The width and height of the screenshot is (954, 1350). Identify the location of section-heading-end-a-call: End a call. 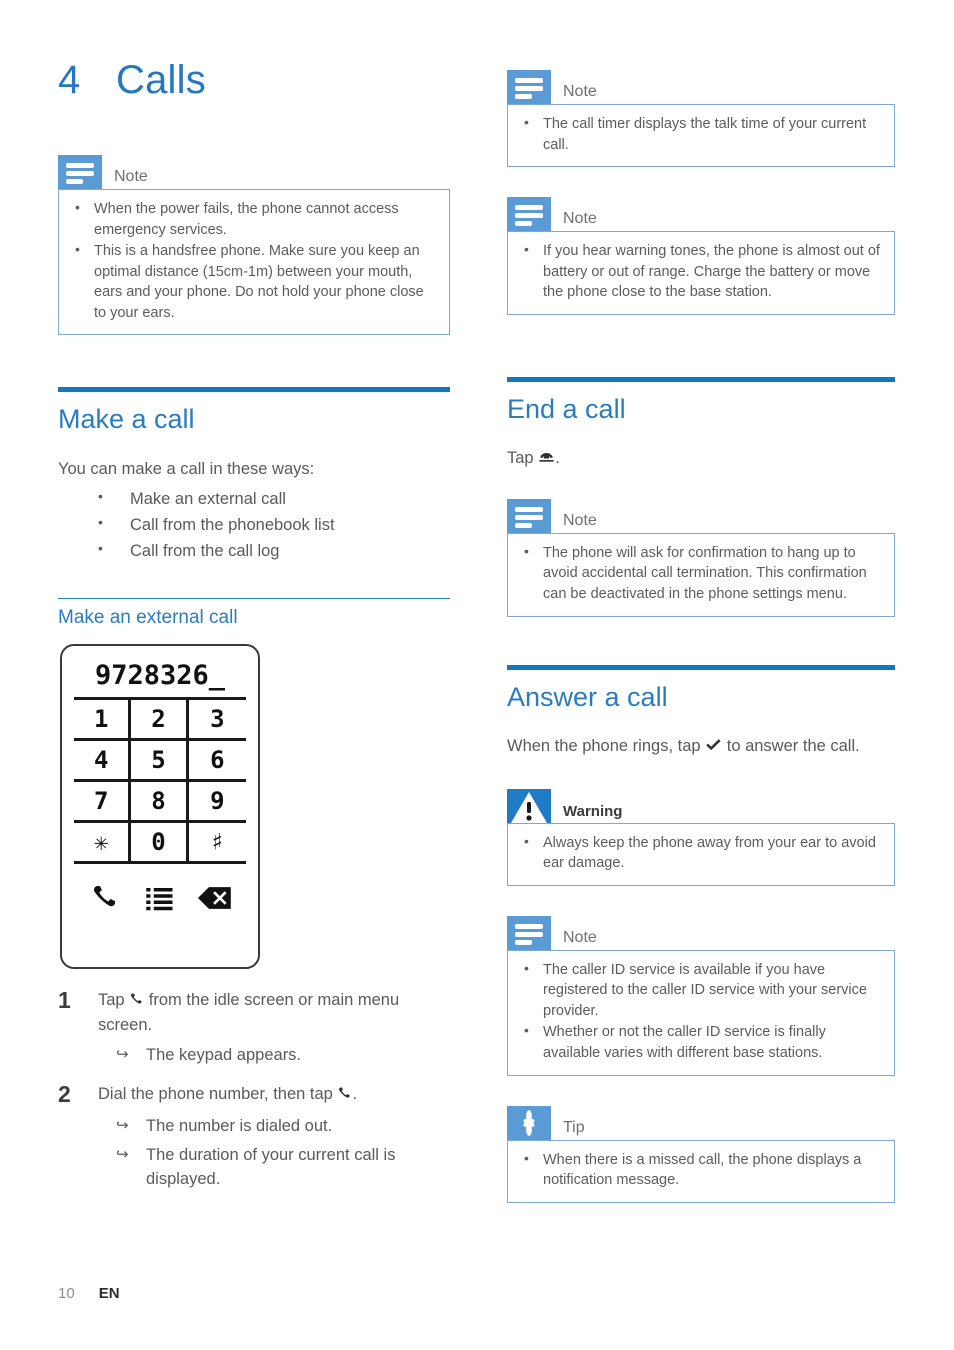
(566, 408).